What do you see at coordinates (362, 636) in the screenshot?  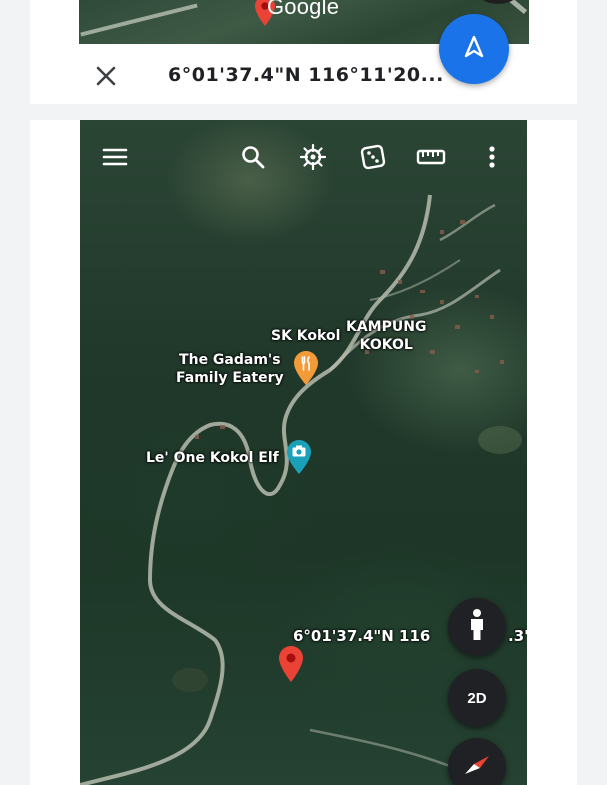 I see `pin-coordinates-label: 6°01'37.4"N 116` at bounding box center [362, 636].